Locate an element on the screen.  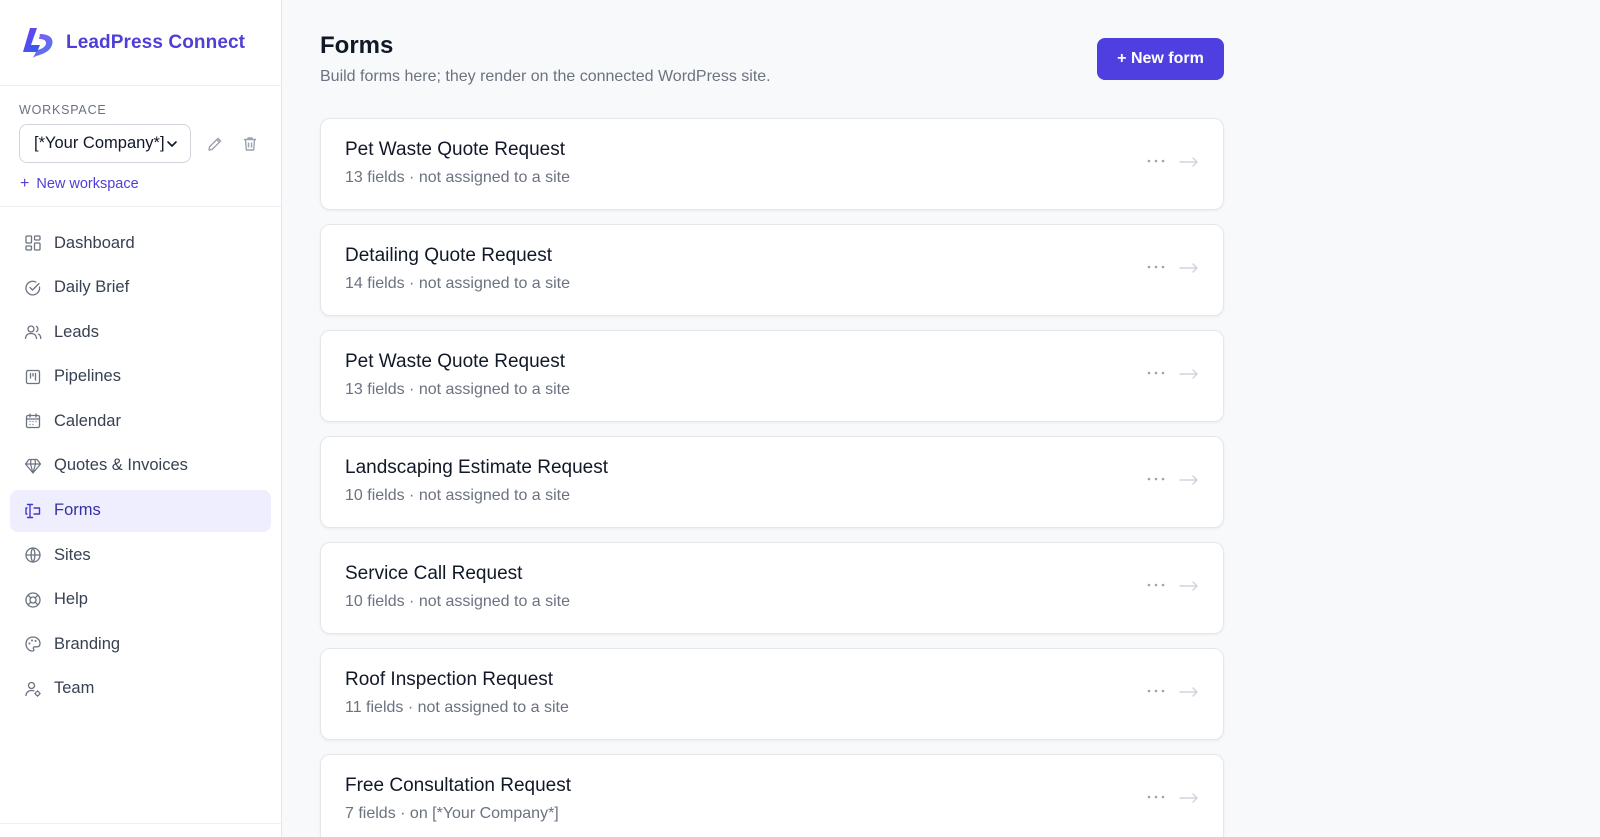
sidebar-item-label: Daily Brief is located at coordinates (92, 287).